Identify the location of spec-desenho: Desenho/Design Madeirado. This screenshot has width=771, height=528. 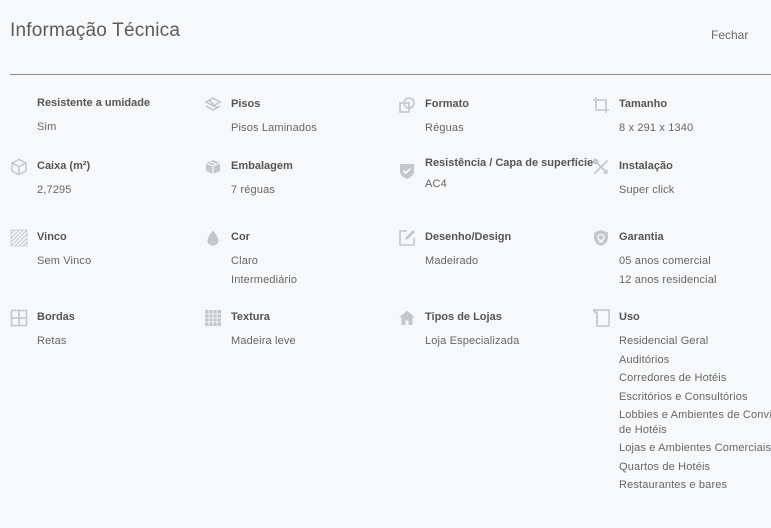
(497, 249).